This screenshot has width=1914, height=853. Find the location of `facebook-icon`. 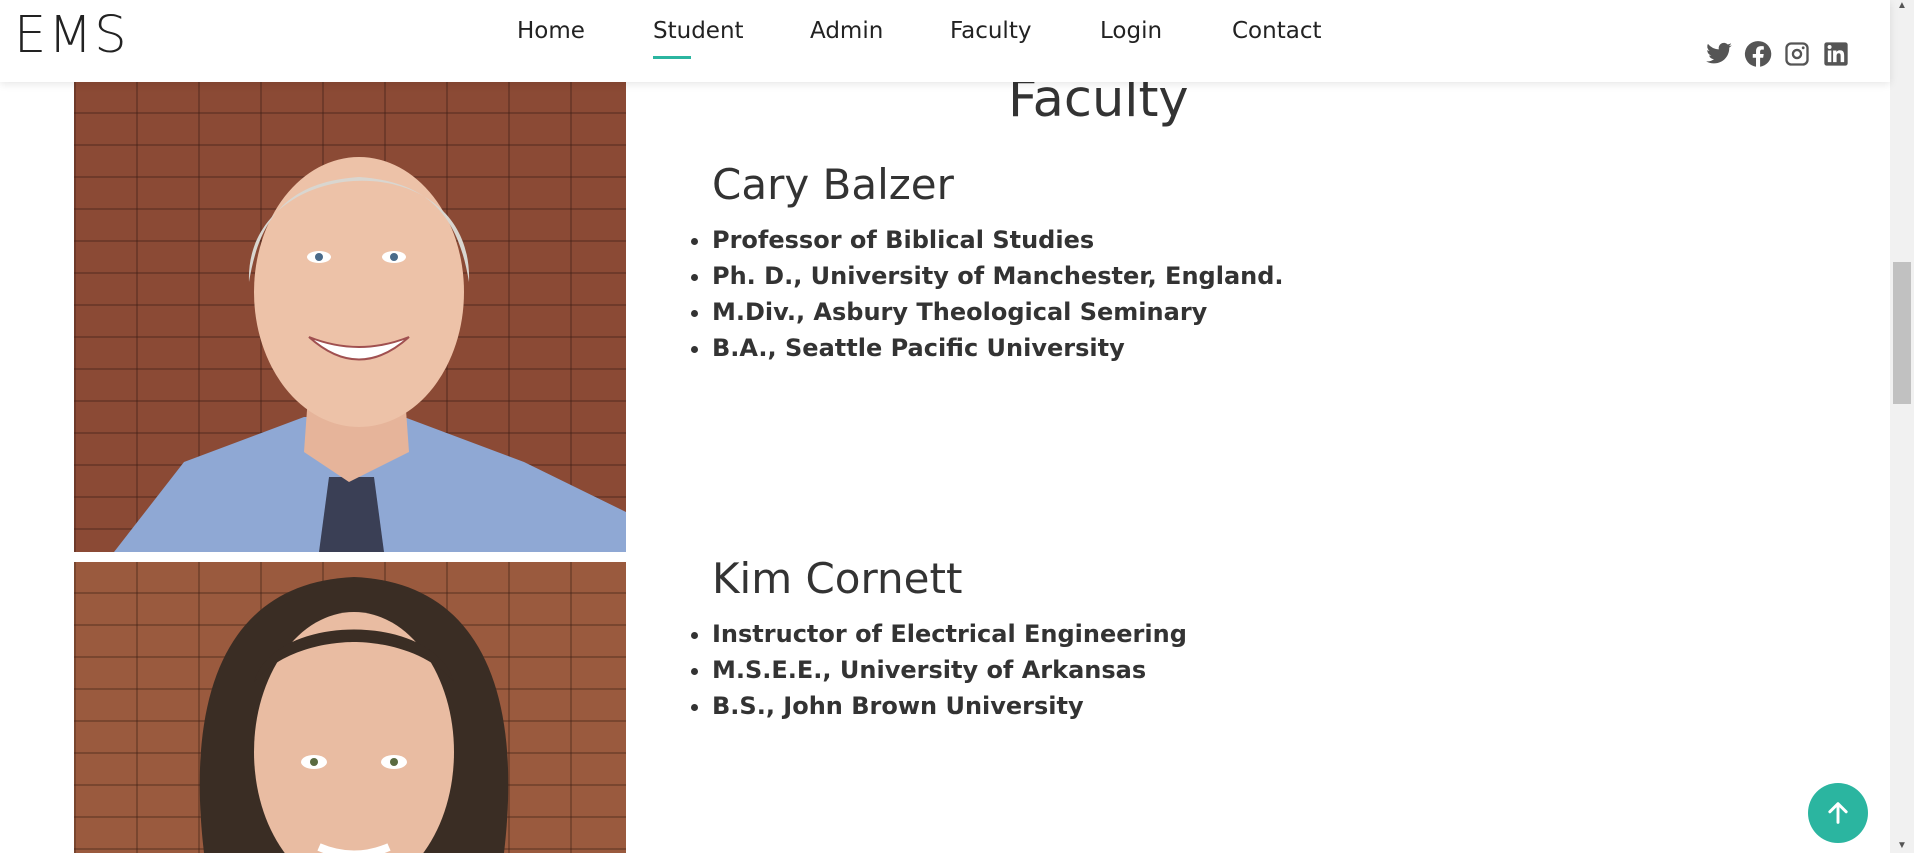

facebook-icon is located at coordinates (1758, 54).